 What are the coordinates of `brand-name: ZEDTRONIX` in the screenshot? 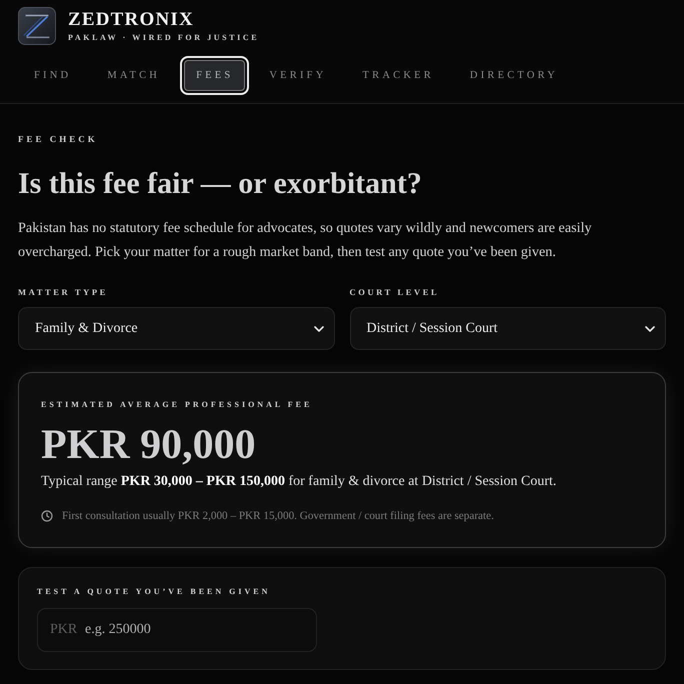 It's located at (131, 20).